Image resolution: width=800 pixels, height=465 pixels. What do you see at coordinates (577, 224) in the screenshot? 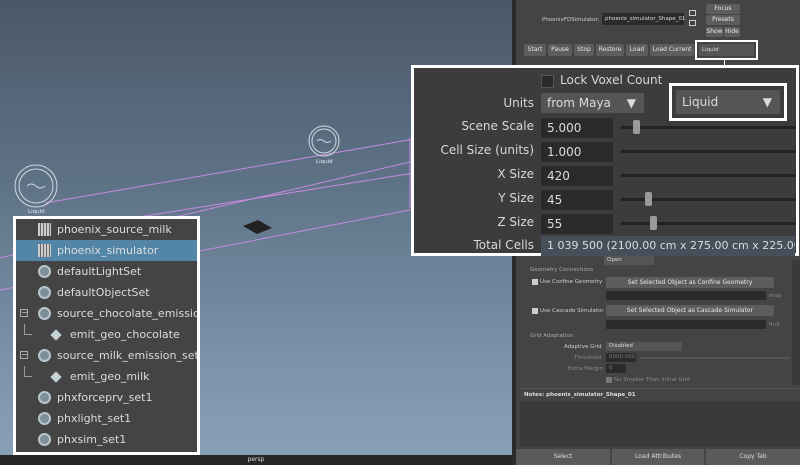
I see `z-size-field: 55` at bounding box center [577, 224].